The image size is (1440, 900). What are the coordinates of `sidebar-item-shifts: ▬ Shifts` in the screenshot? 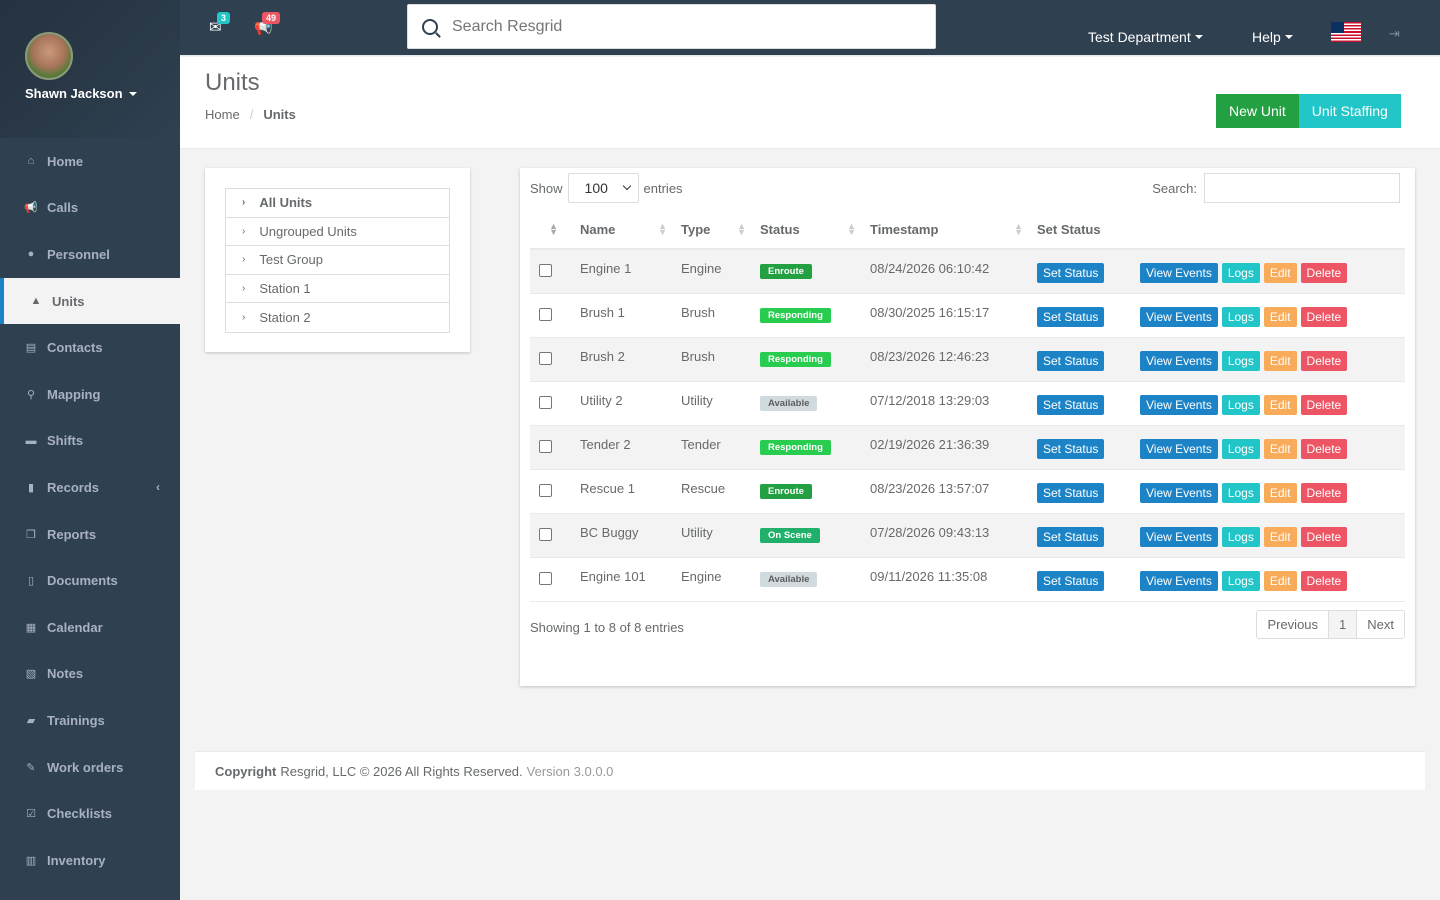 It's located at (90, 441).